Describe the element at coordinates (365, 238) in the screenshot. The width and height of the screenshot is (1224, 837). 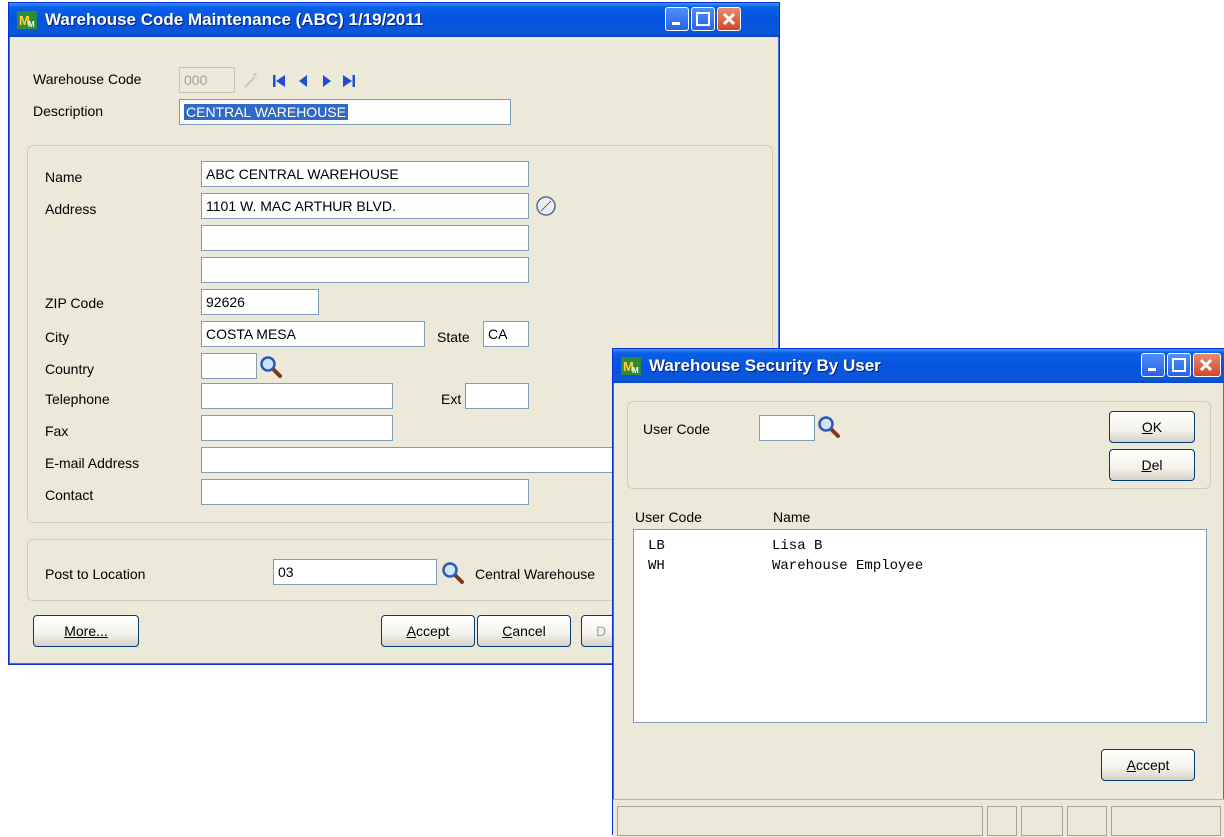
I see `address-line2-input` at that location.